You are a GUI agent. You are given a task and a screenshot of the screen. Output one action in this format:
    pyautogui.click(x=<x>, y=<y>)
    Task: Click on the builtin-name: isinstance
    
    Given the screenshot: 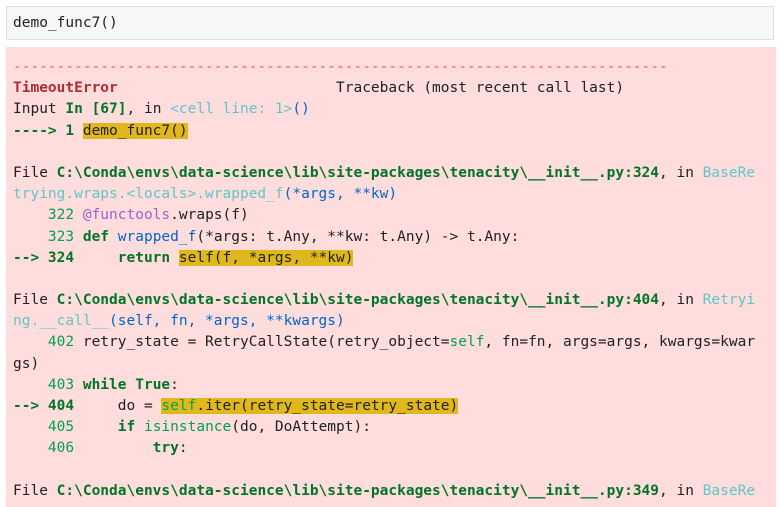 What is the action you would take?
    pyautogui.click(x=183, y=427)
    